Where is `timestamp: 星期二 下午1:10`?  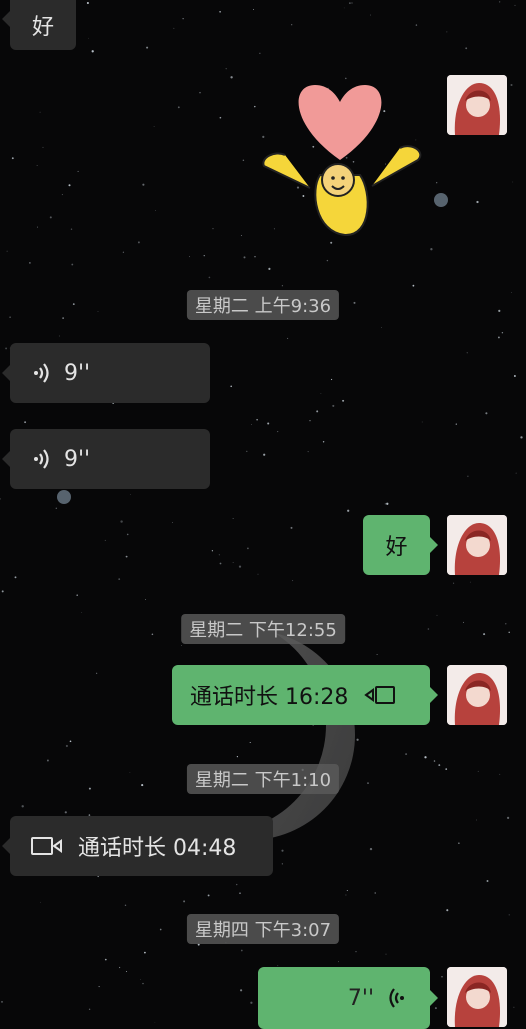 timestamp: 星期二 下午1:10 is located at coordinates (263, 779).